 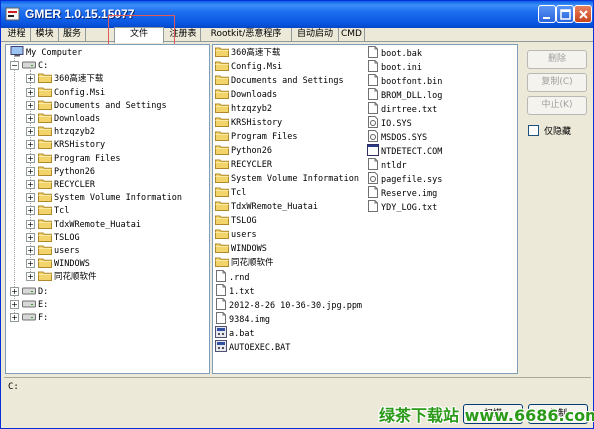 I want to click on folder-item: Tcl, so click(x=230, y=192).